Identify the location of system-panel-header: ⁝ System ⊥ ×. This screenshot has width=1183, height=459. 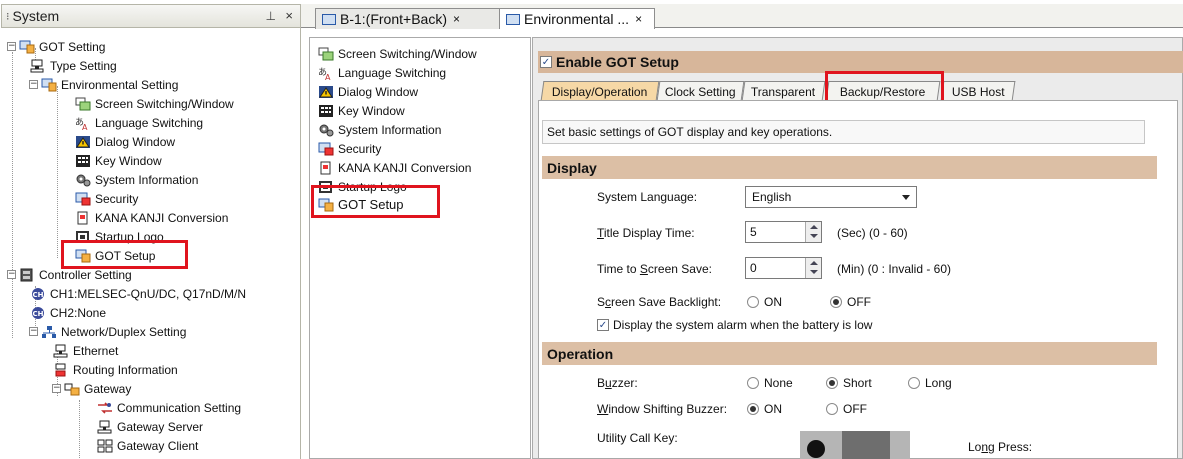
(151, 16).